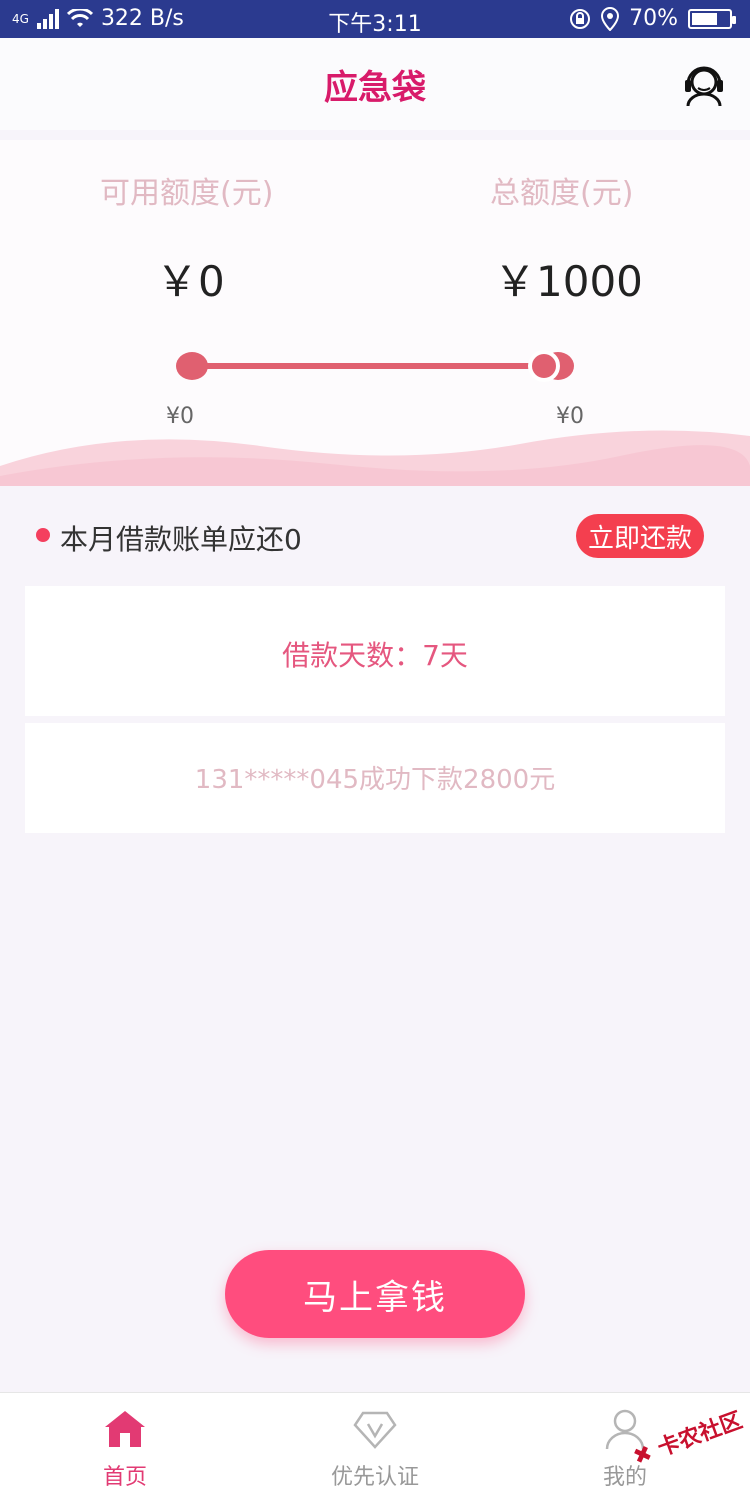  Describe the element at coordinates (192, 366) in the screenshot. I see `slider-min-thumb` at that location.